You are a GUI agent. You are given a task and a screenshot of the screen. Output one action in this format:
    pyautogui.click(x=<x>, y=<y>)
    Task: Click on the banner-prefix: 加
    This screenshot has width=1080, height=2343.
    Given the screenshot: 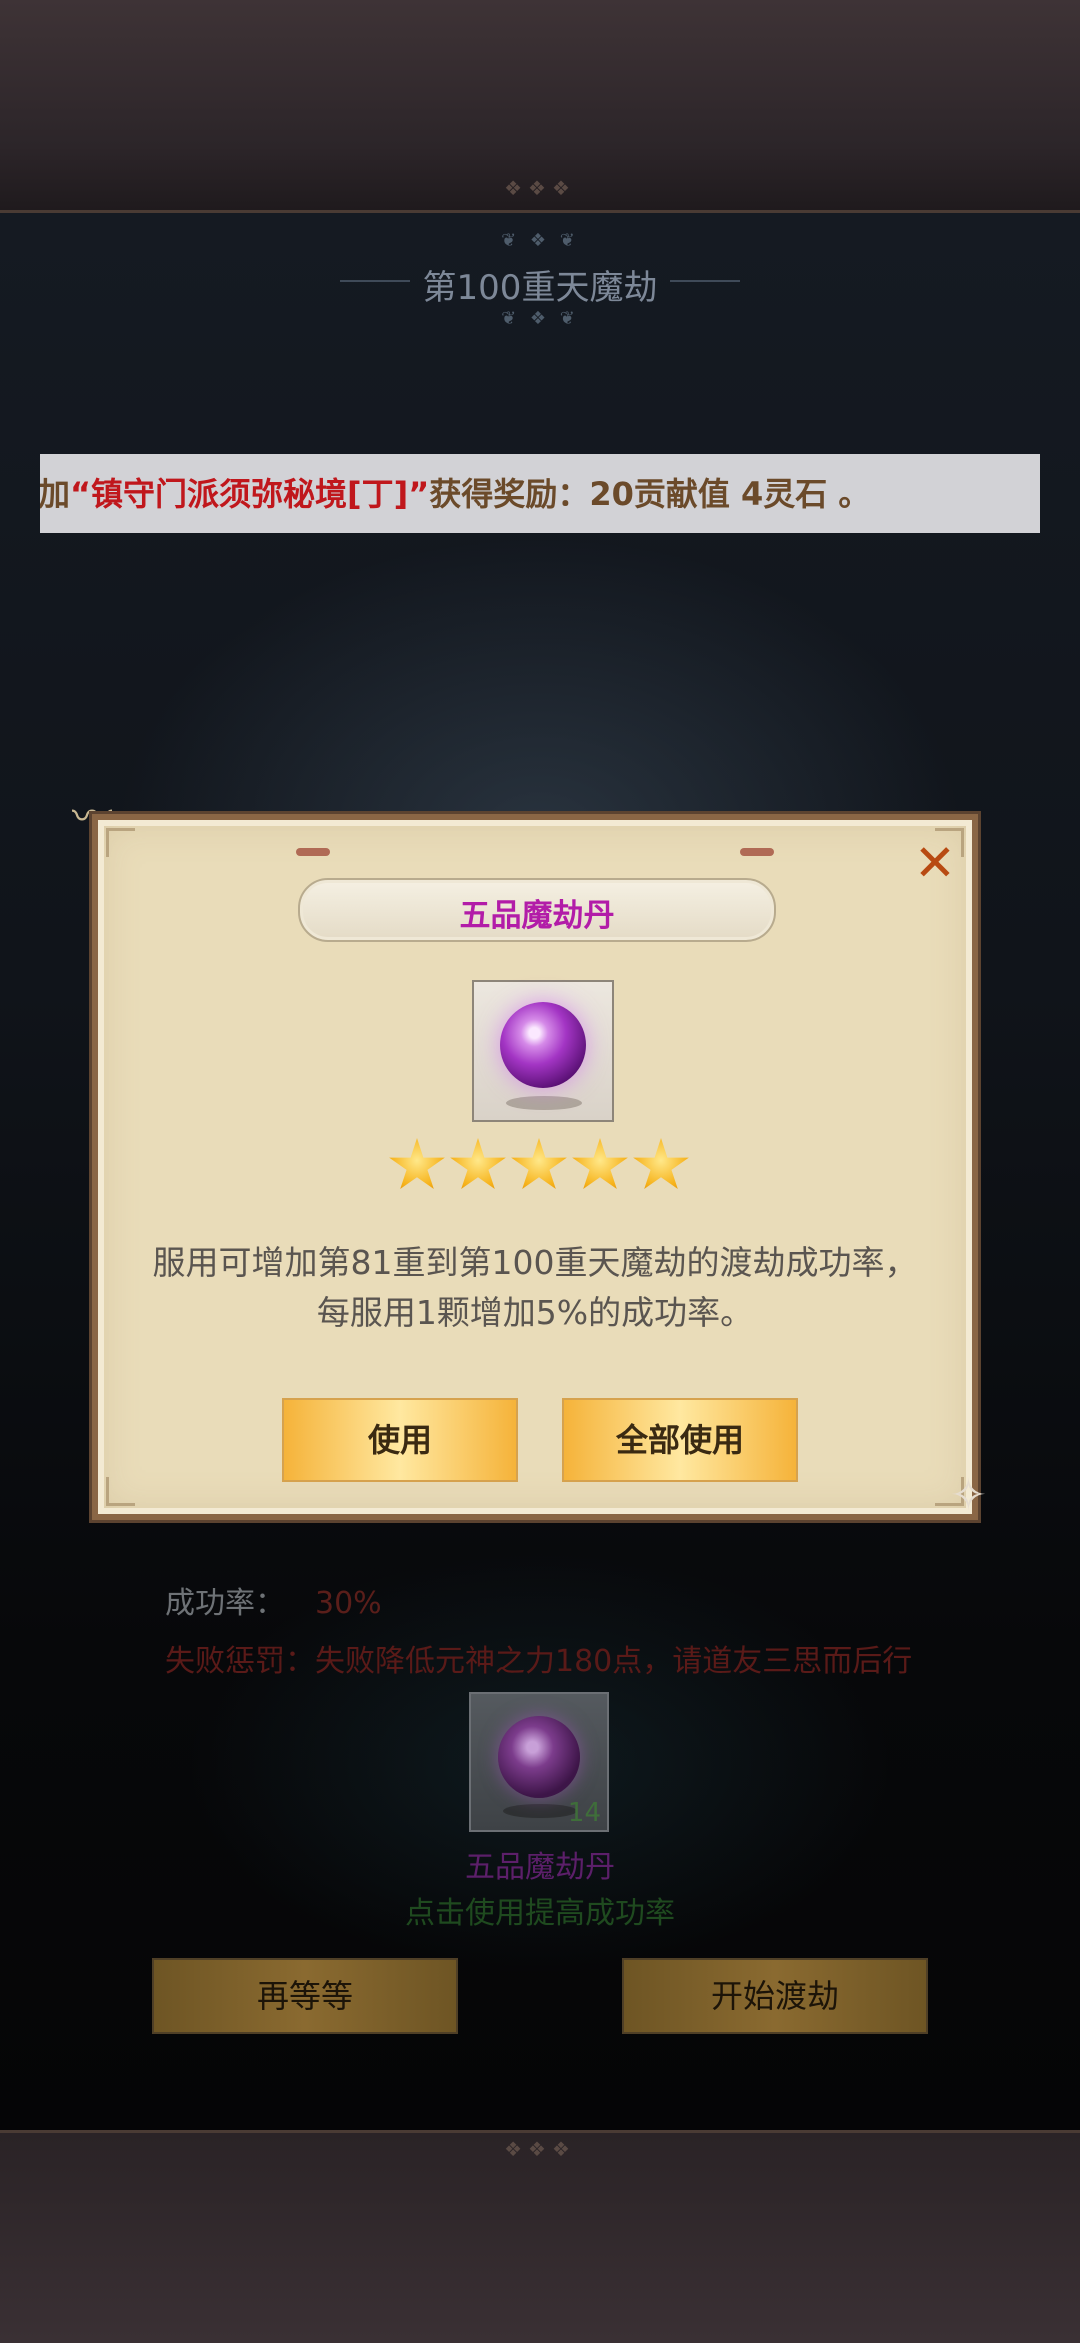 What is the action you would take?
    pyautogui.click(x=55, y=494)
    